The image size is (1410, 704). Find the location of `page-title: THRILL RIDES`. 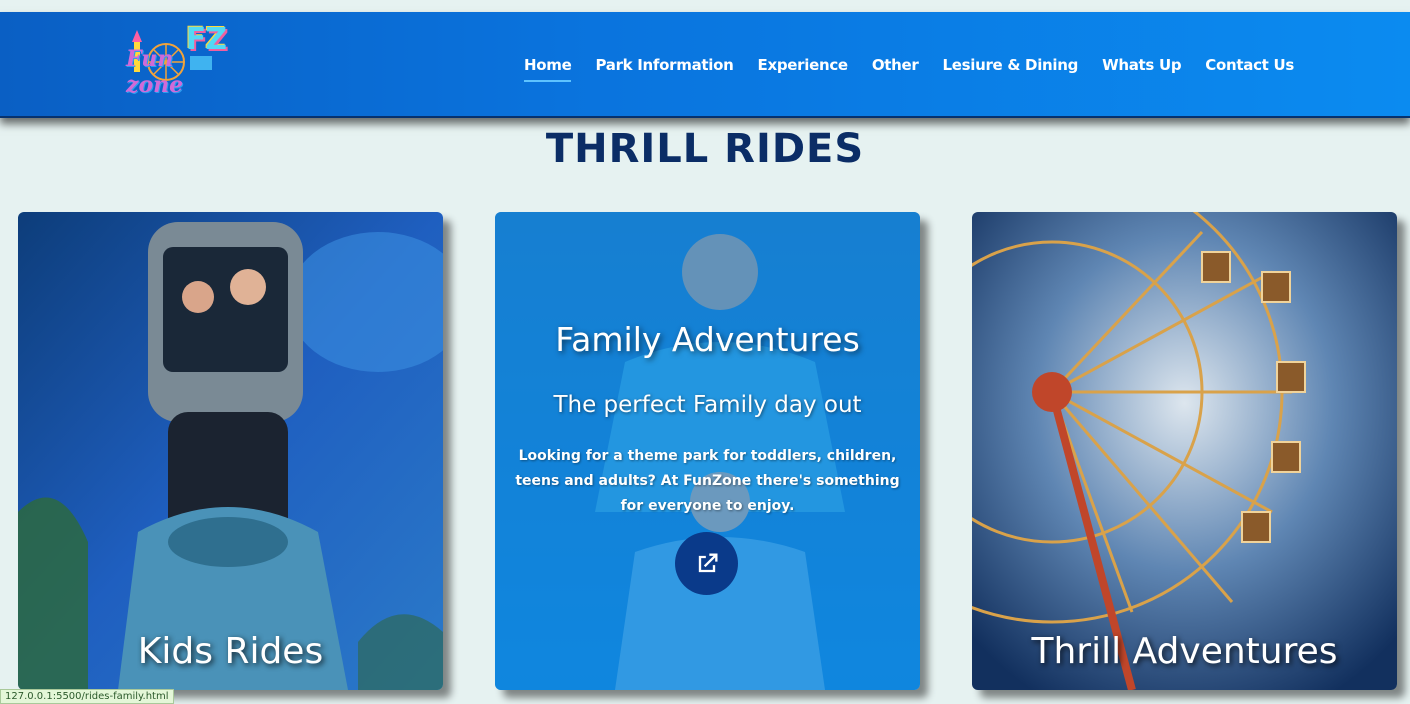

page-title: THRILL RIDES is located at coordinates (705, 149).